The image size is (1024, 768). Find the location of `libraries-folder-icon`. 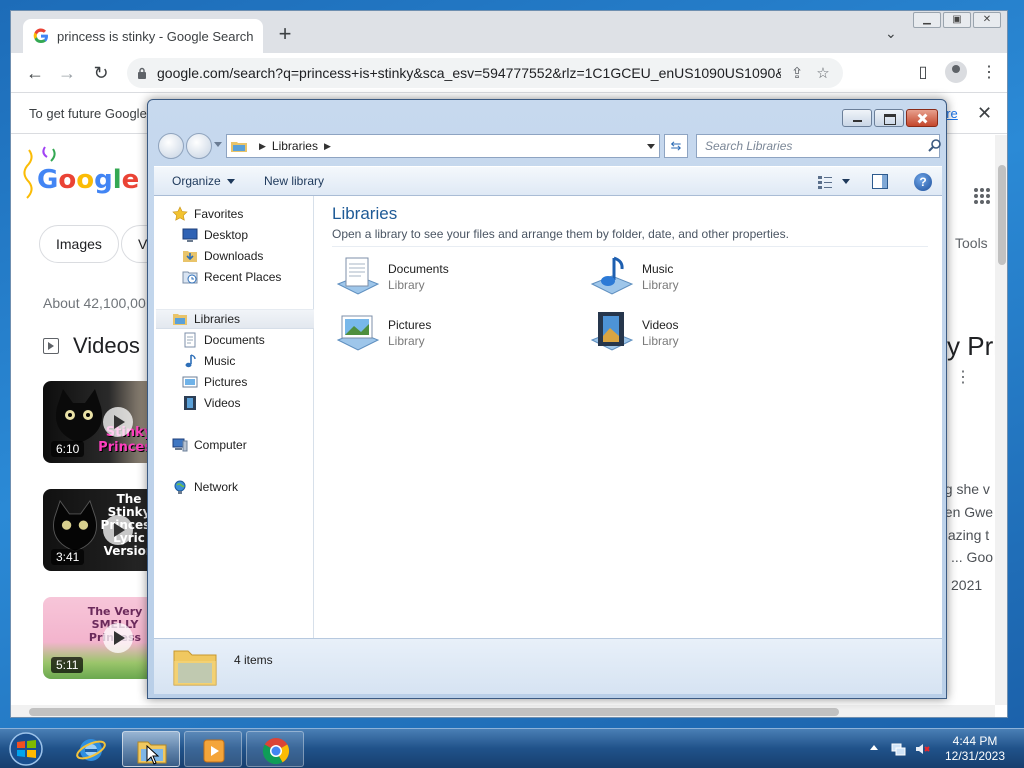

libraries-folder-icon is located at coordinates (239, 147).